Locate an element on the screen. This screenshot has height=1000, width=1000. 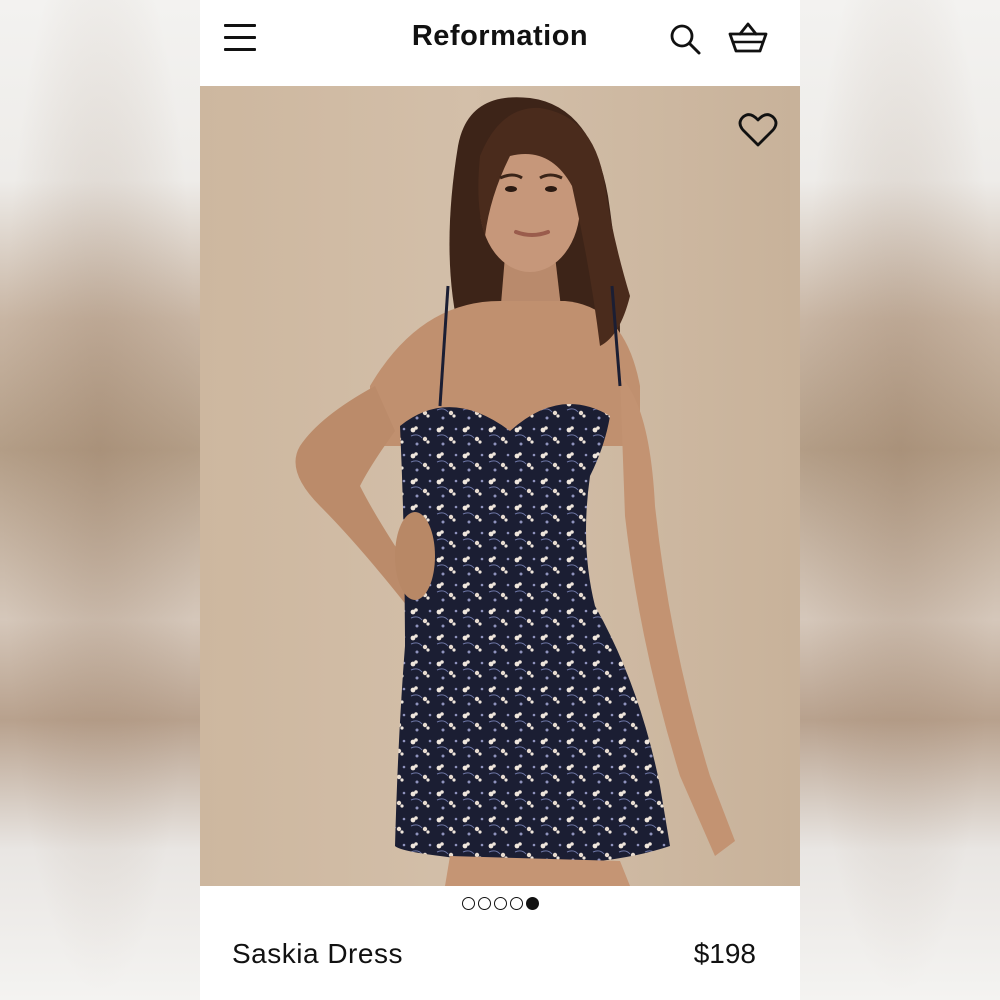
search-icon is located at coordinates (685, 39).